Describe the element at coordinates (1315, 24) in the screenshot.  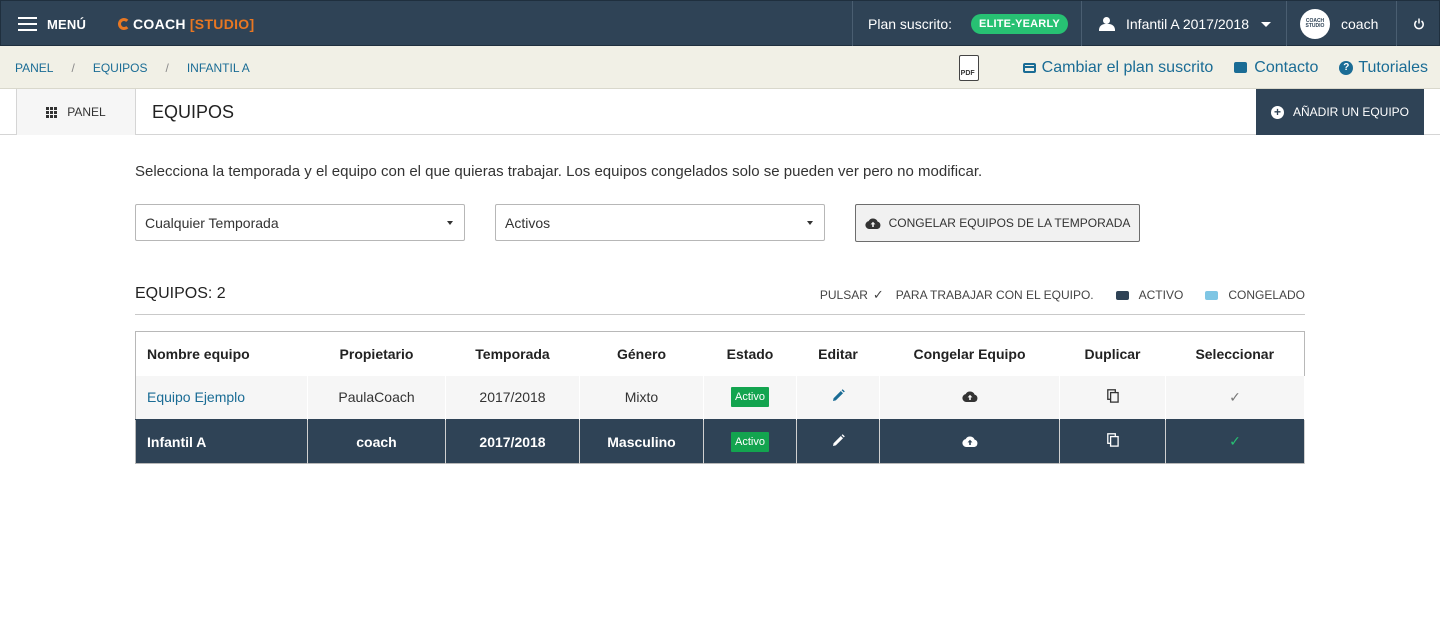
I see `avatar: COACH STUDIO` at that location.